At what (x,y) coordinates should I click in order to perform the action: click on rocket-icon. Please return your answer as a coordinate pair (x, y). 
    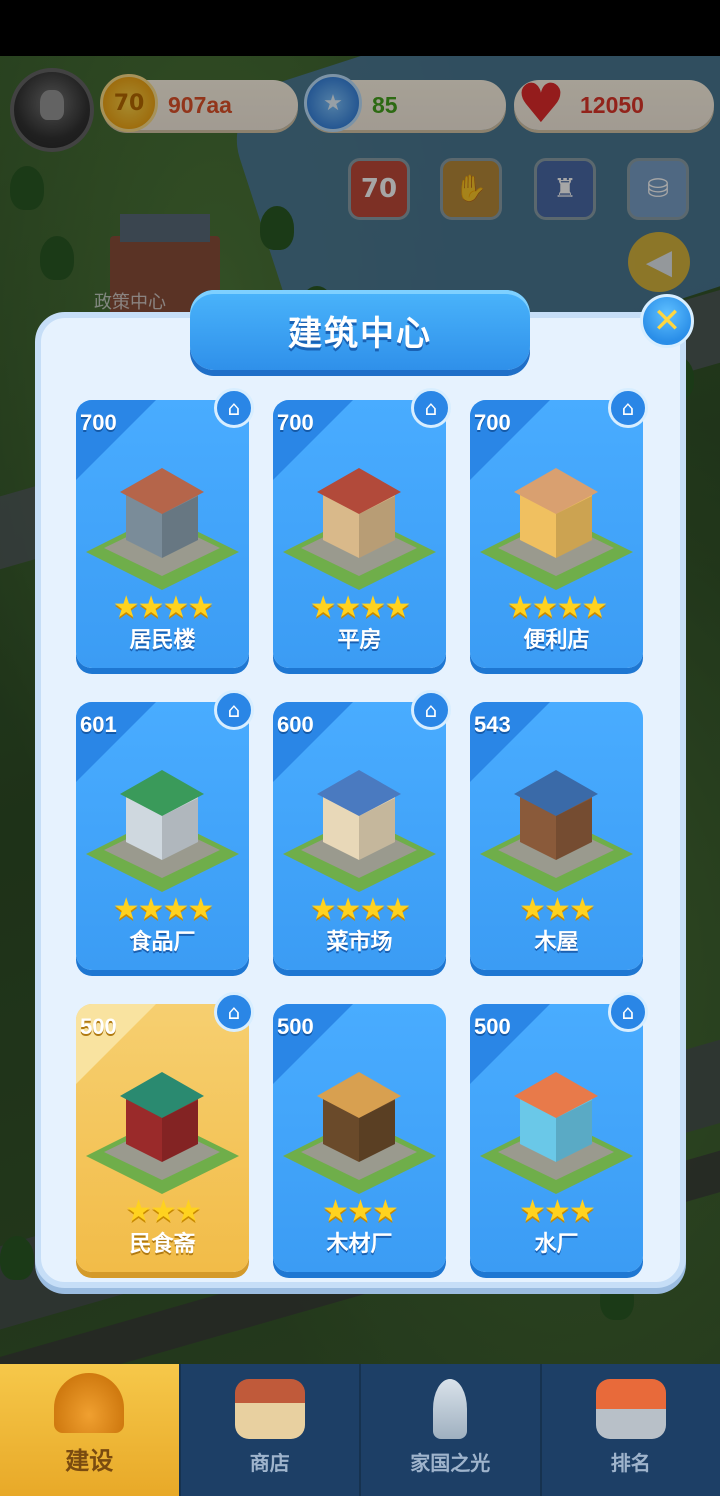
    Looking at the image, I should click on (450, 1409).